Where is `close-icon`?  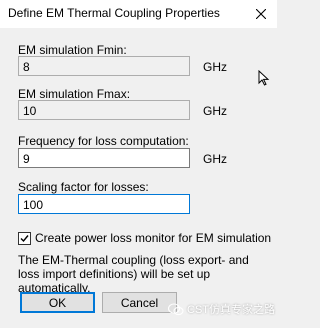 close-icon is located at coordinates (261, 13).